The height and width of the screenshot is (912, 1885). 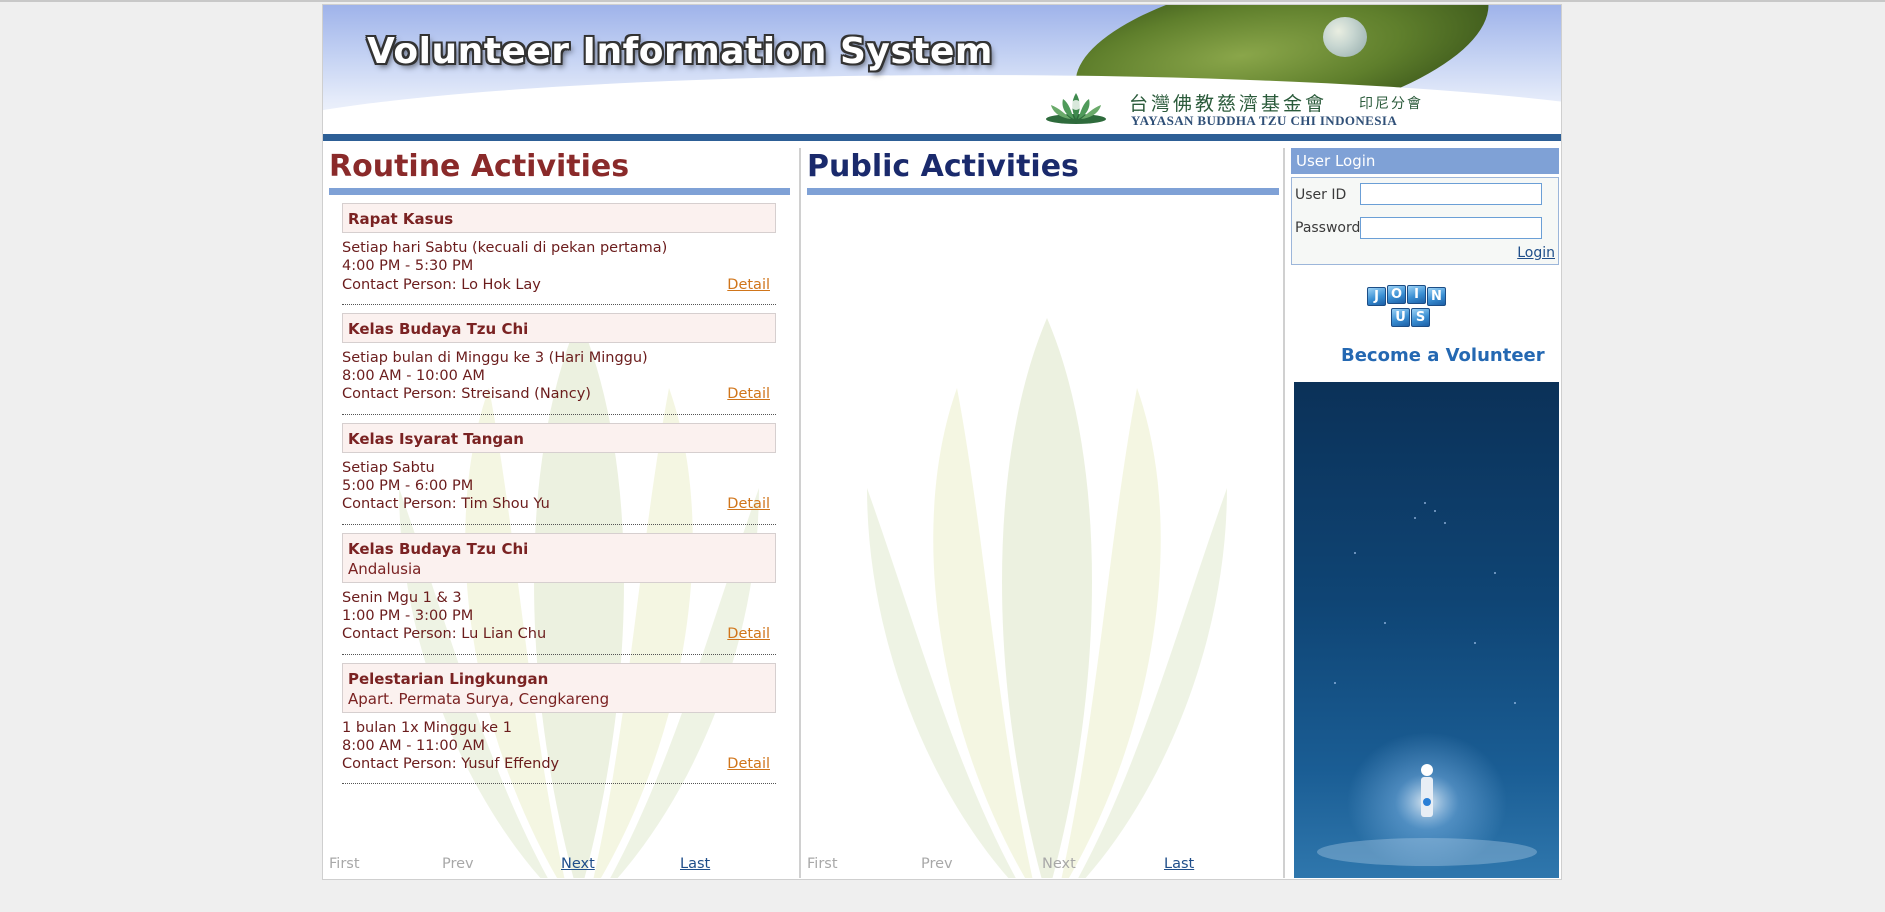 What do you see at coordinates (1420, 317) in the screenshot?
I see `join-cube: S` at bounding box center [1420, 317].